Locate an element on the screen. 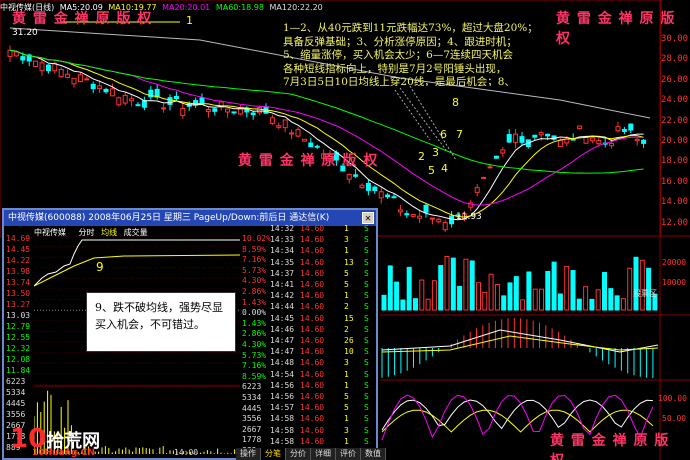  intraday-right-tick: 2.86% is located at coordinates (254, 291).